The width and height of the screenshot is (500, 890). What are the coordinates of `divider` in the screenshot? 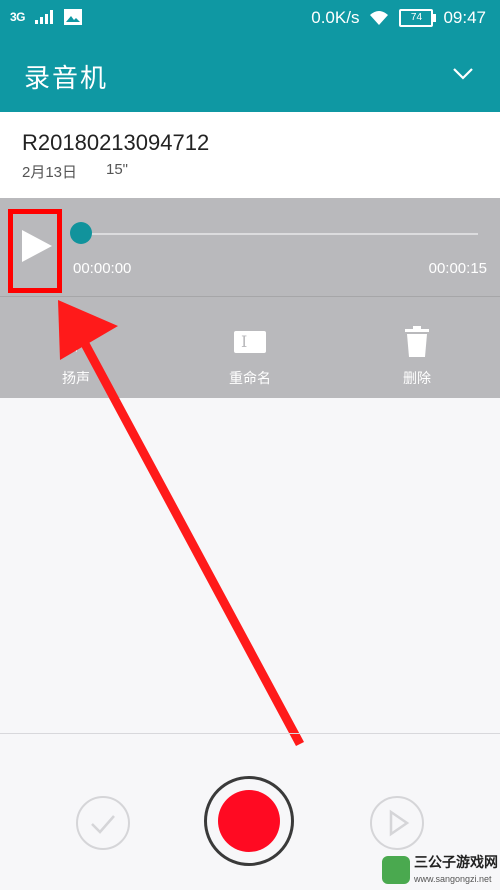 It's located at (250, 733).